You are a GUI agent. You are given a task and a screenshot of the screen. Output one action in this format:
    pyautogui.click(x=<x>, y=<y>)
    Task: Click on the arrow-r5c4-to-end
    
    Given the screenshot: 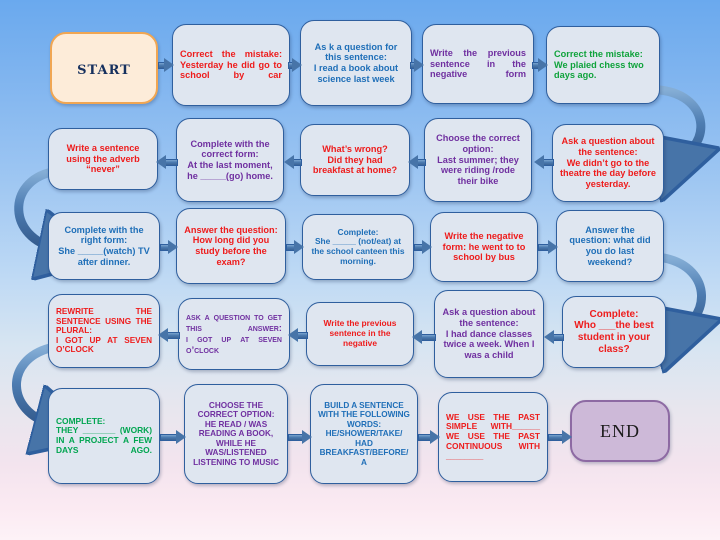 What is the action you would take?
    pyautogui.click(x=560, y=437)
    